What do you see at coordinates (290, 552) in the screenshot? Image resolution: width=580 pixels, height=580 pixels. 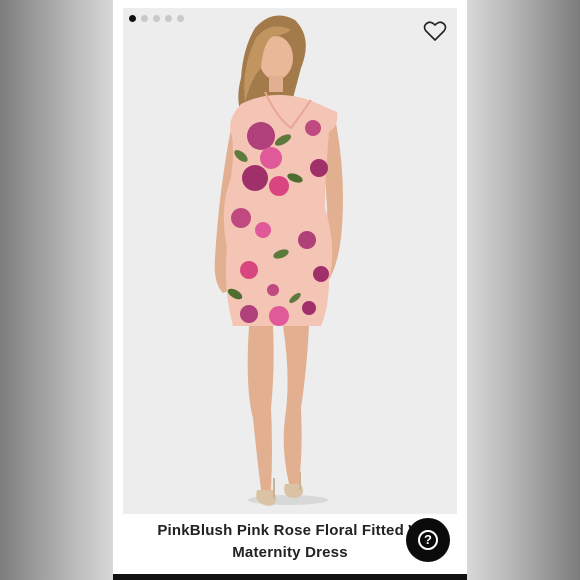 I see `product-title-line2: Maternity Dress` at bounding box center [290, 552].